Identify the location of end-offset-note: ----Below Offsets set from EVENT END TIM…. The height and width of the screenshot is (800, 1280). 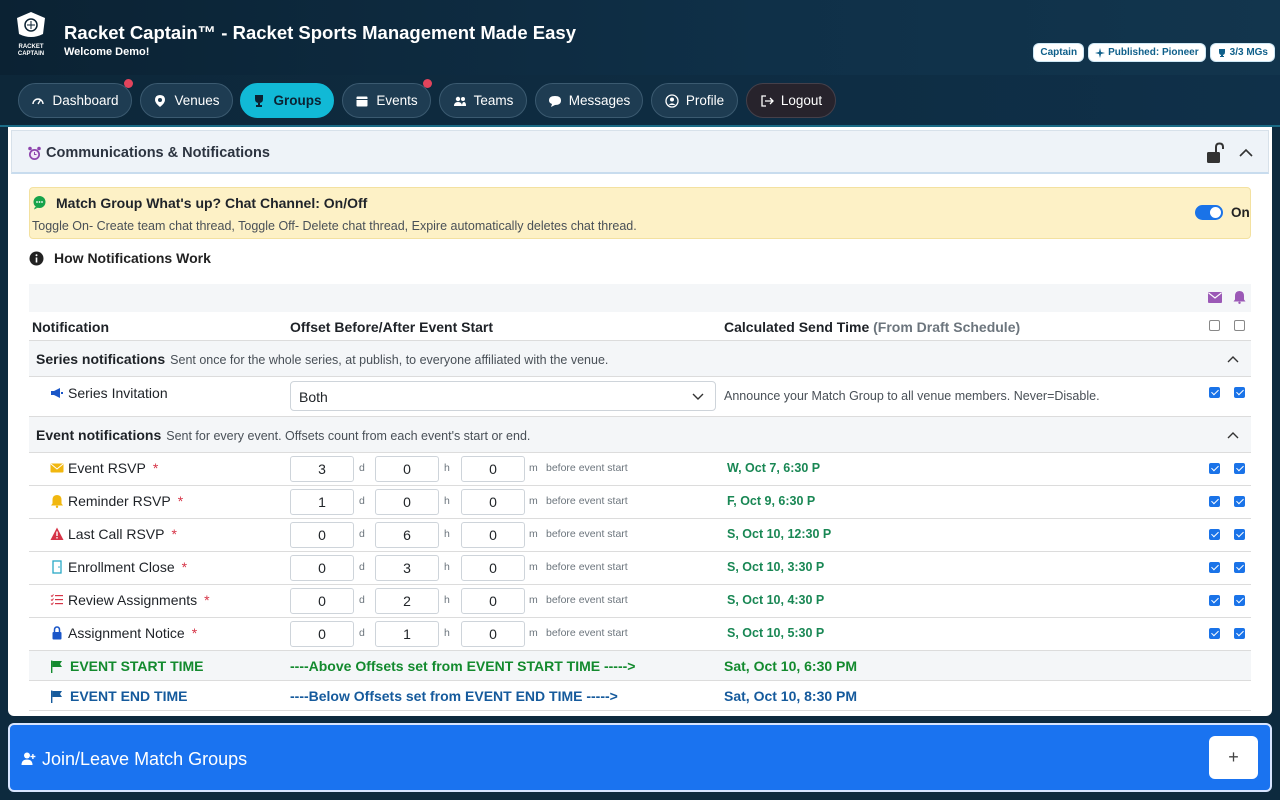
(454, 696).